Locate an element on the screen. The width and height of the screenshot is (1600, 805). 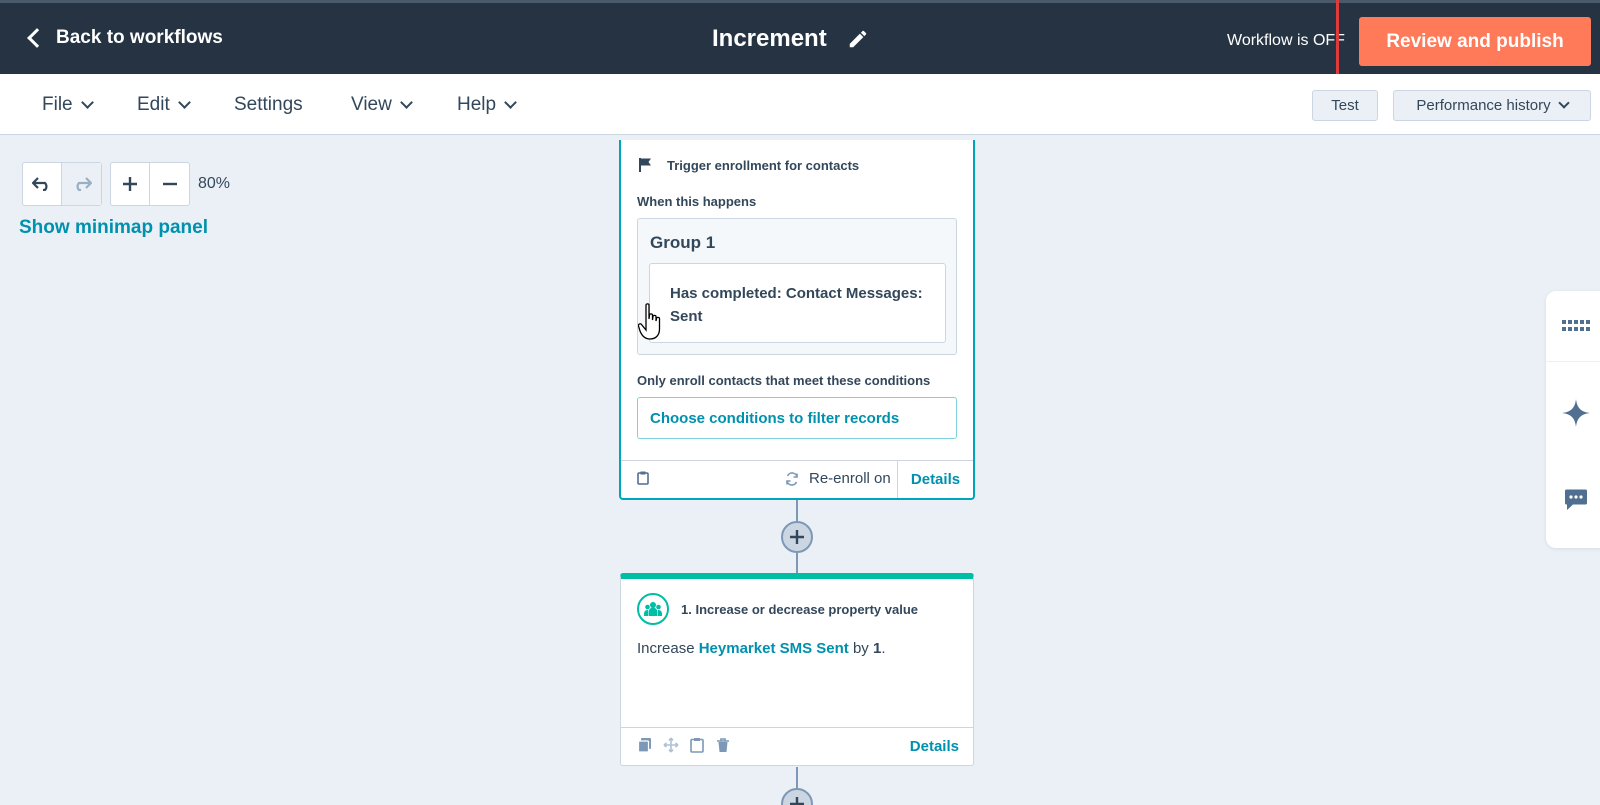
zoom-level: 80% is located at coordinates (214, 183).